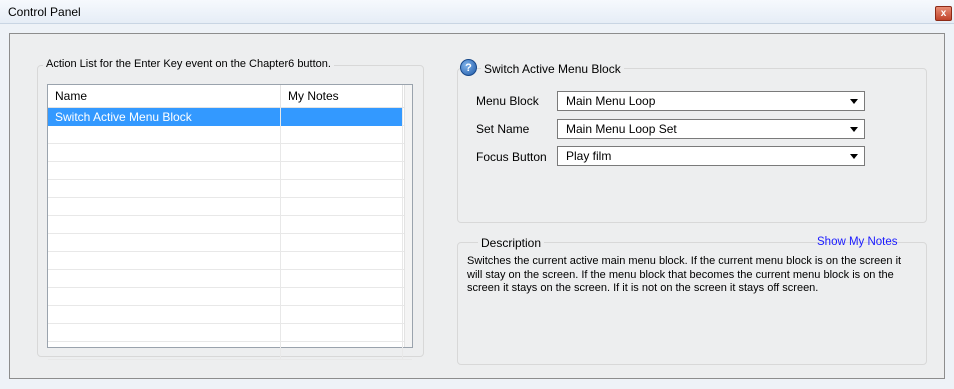 The width and height of the screenshot is (954, 389). What do you see at coordinates (468, 67) in the screenshot?
I see `question-icon: ?` at bounding box center [468, 67].